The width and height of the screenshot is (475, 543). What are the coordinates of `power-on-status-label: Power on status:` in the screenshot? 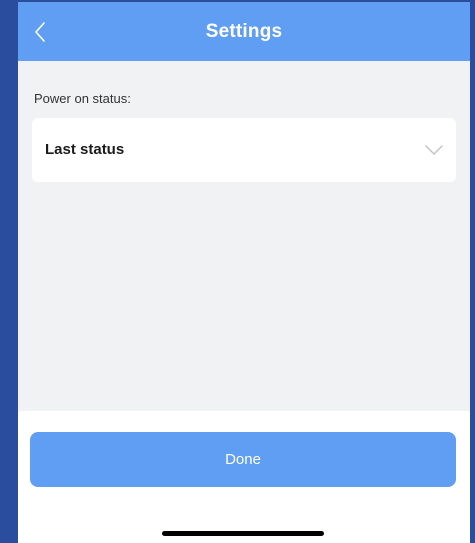 It's located at (82, 98).